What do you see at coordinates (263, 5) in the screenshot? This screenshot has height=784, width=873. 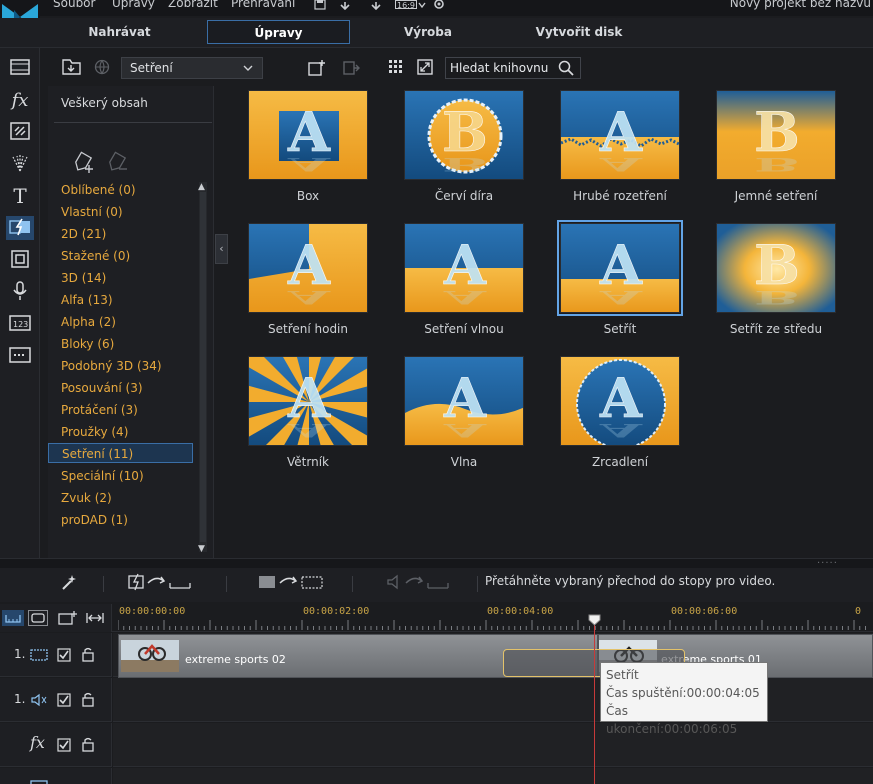 I see `menu-prehravani: Přehrávání` at bounding box center [263, 5].